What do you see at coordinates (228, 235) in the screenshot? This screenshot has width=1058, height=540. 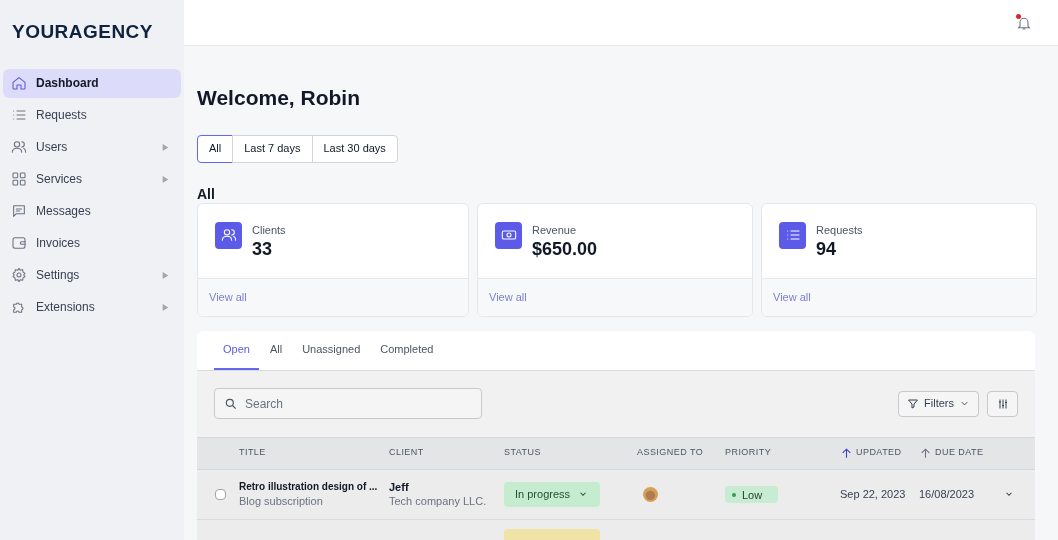 I see `users-glyph-icon` at bounding box center [228, 235].